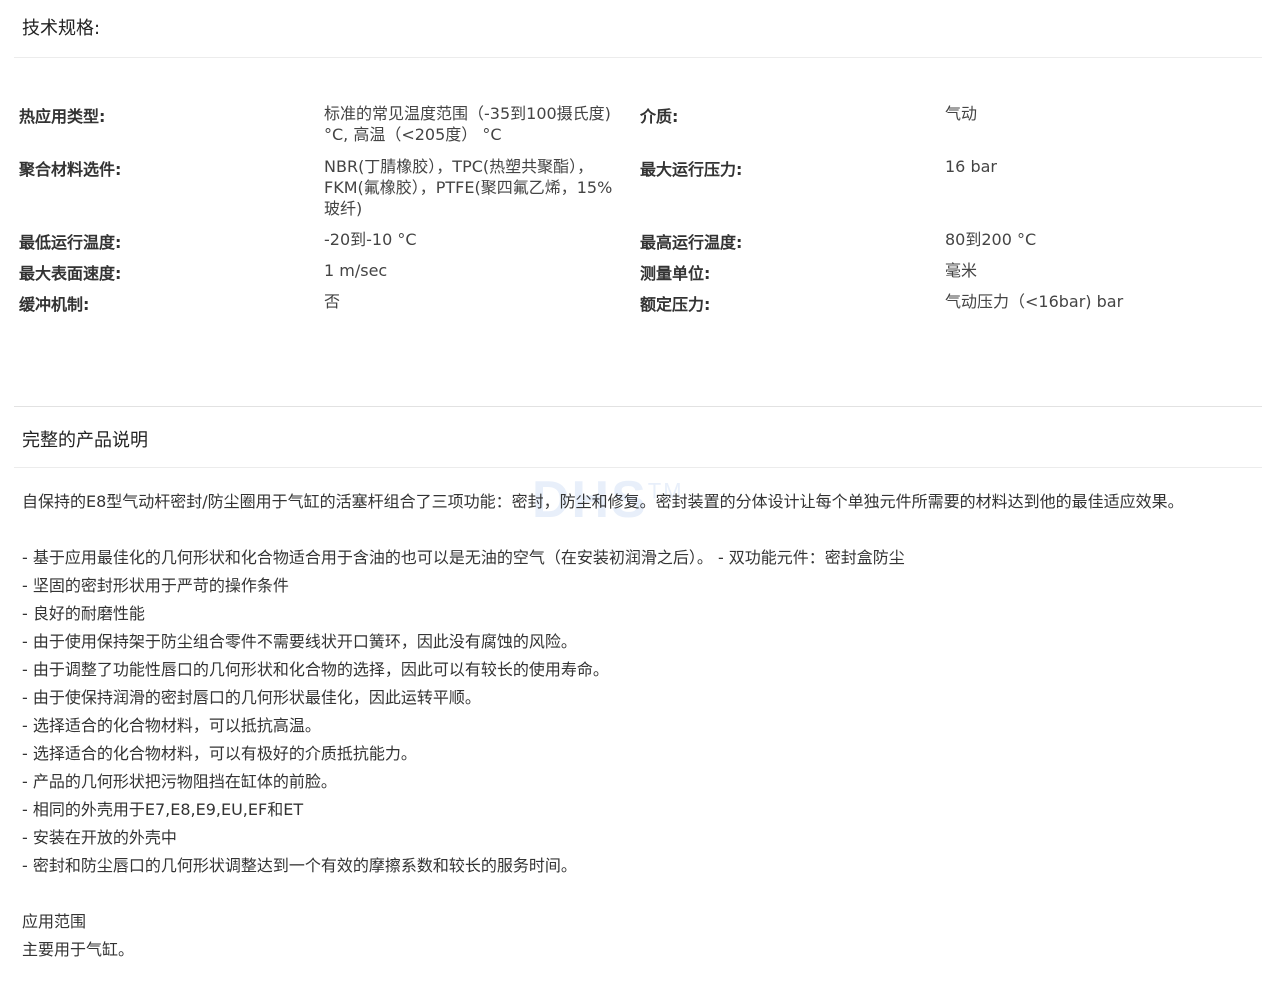 This screenshot has height=1001, width=1262. What do you see at coordinates (332, 301) in the screenshot?
I see `spec-value-cushion: 否` at bounding box center [332, 301].